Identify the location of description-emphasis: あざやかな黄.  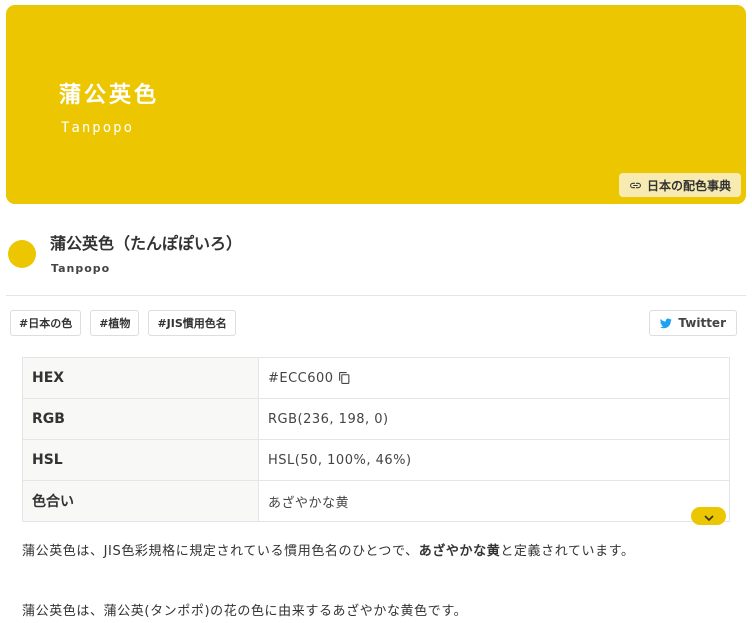
(459, 551).